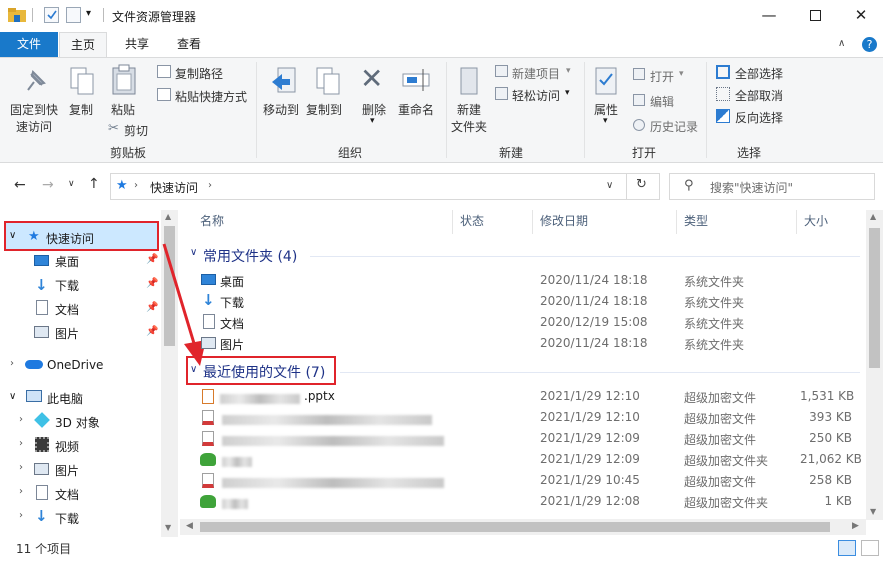 This screenshot has height=561, width=883. Describe the element at coordinates (696, 222) in the screenshot. I see `column-header-type: 类型` at that location.